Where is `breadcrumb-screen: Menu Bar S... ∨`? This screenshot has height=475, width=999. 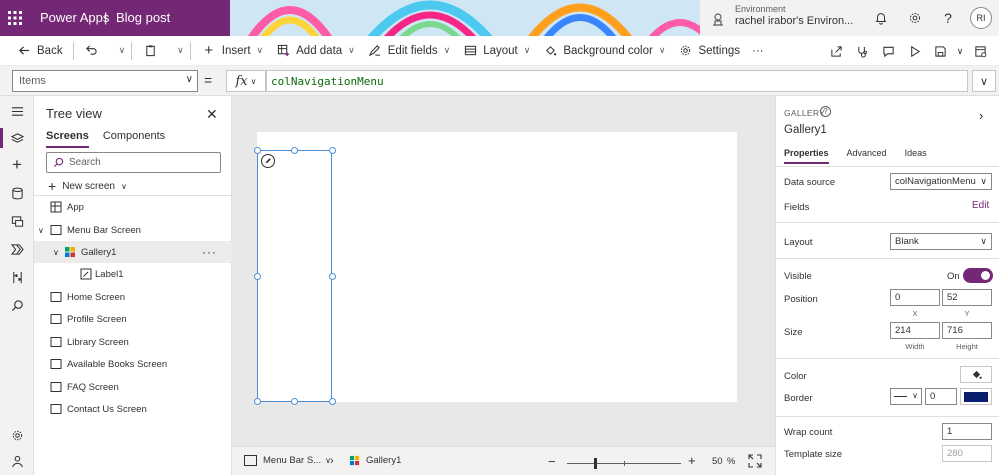
breadcrumb-screen: Menu Bar S... ∨ is located at coordinates (287, 460).